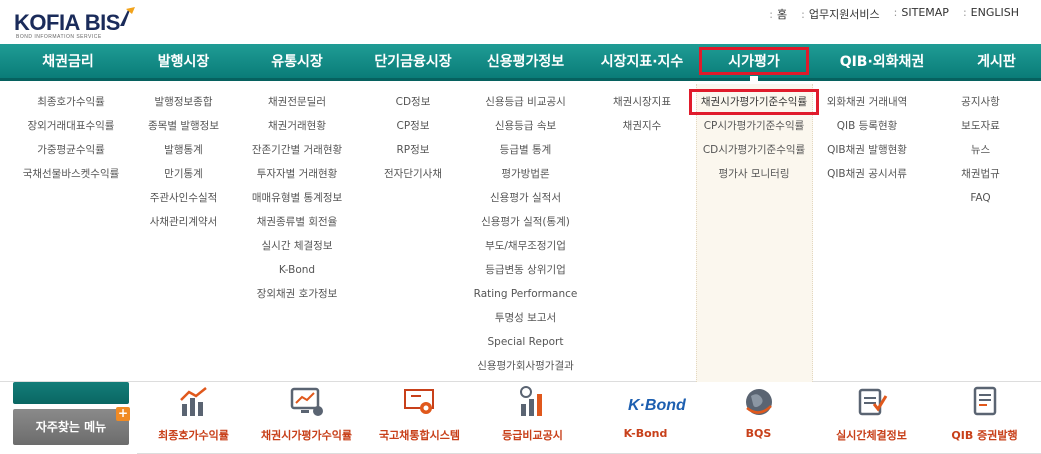 The height and width of the screenshot is (454, 1041). What do you see at coordinates (183, 198) in the screenshot?
I see `menu-item: 주관사인수실적` at bounding box center [183, 198].